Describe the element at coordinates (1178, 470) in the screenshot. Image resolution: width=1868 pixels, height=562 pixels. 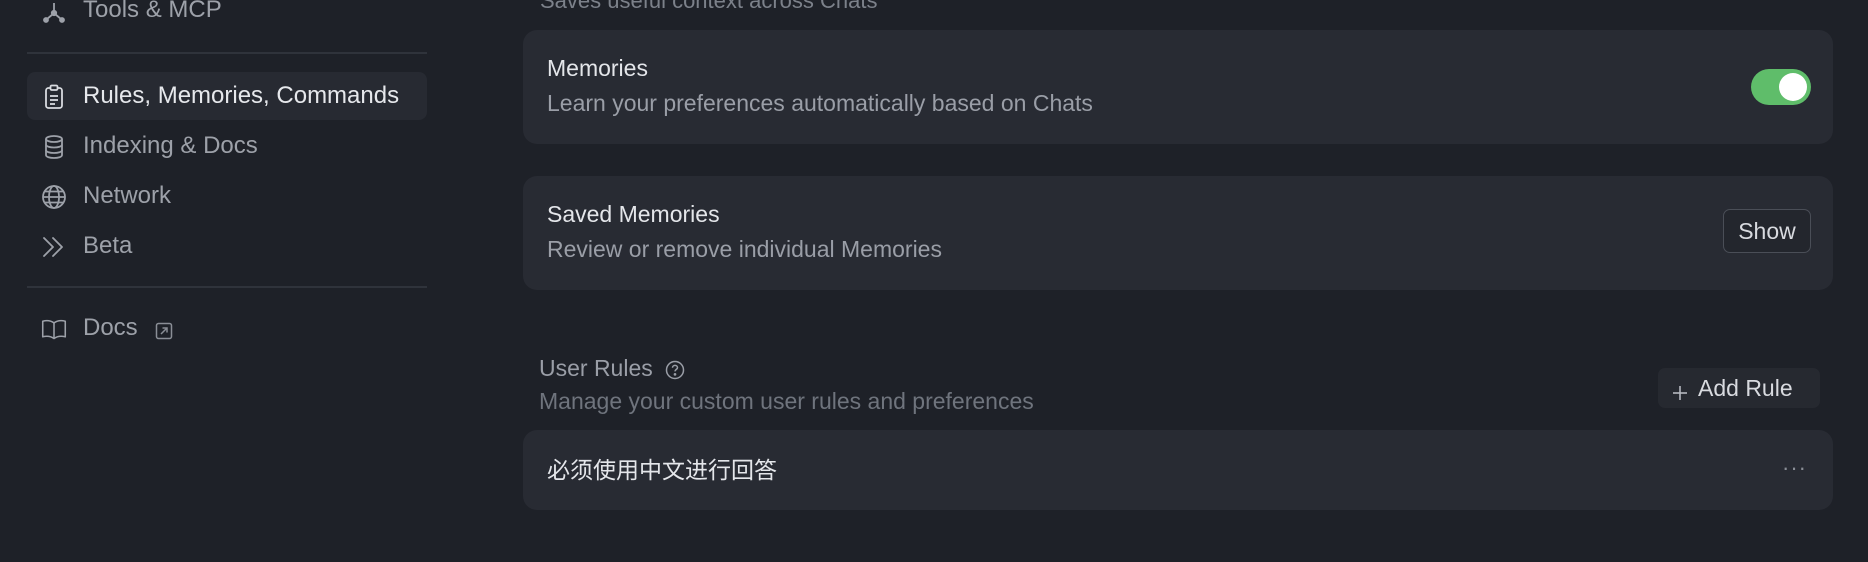
I see `user-rule-row: 必须使用中文进行回答 ···` at that location.